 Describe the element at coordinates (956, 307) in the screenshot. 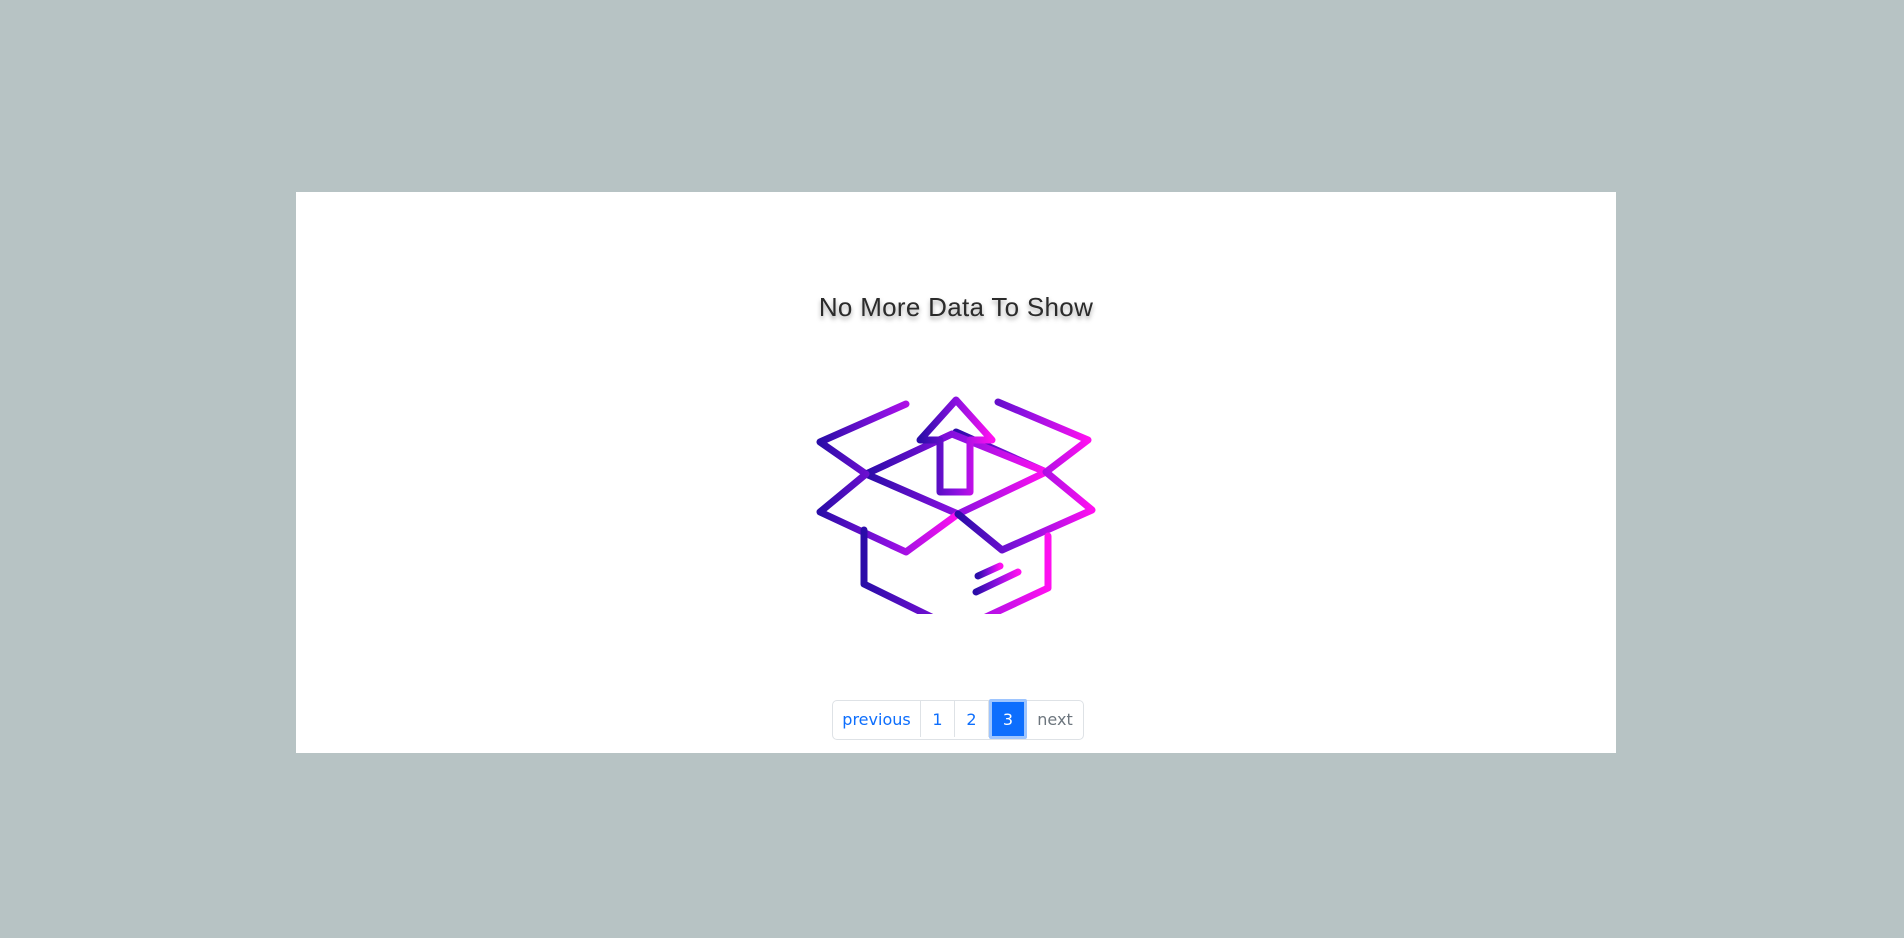

I see `empty-state-message: No More Data To Show` at that location.